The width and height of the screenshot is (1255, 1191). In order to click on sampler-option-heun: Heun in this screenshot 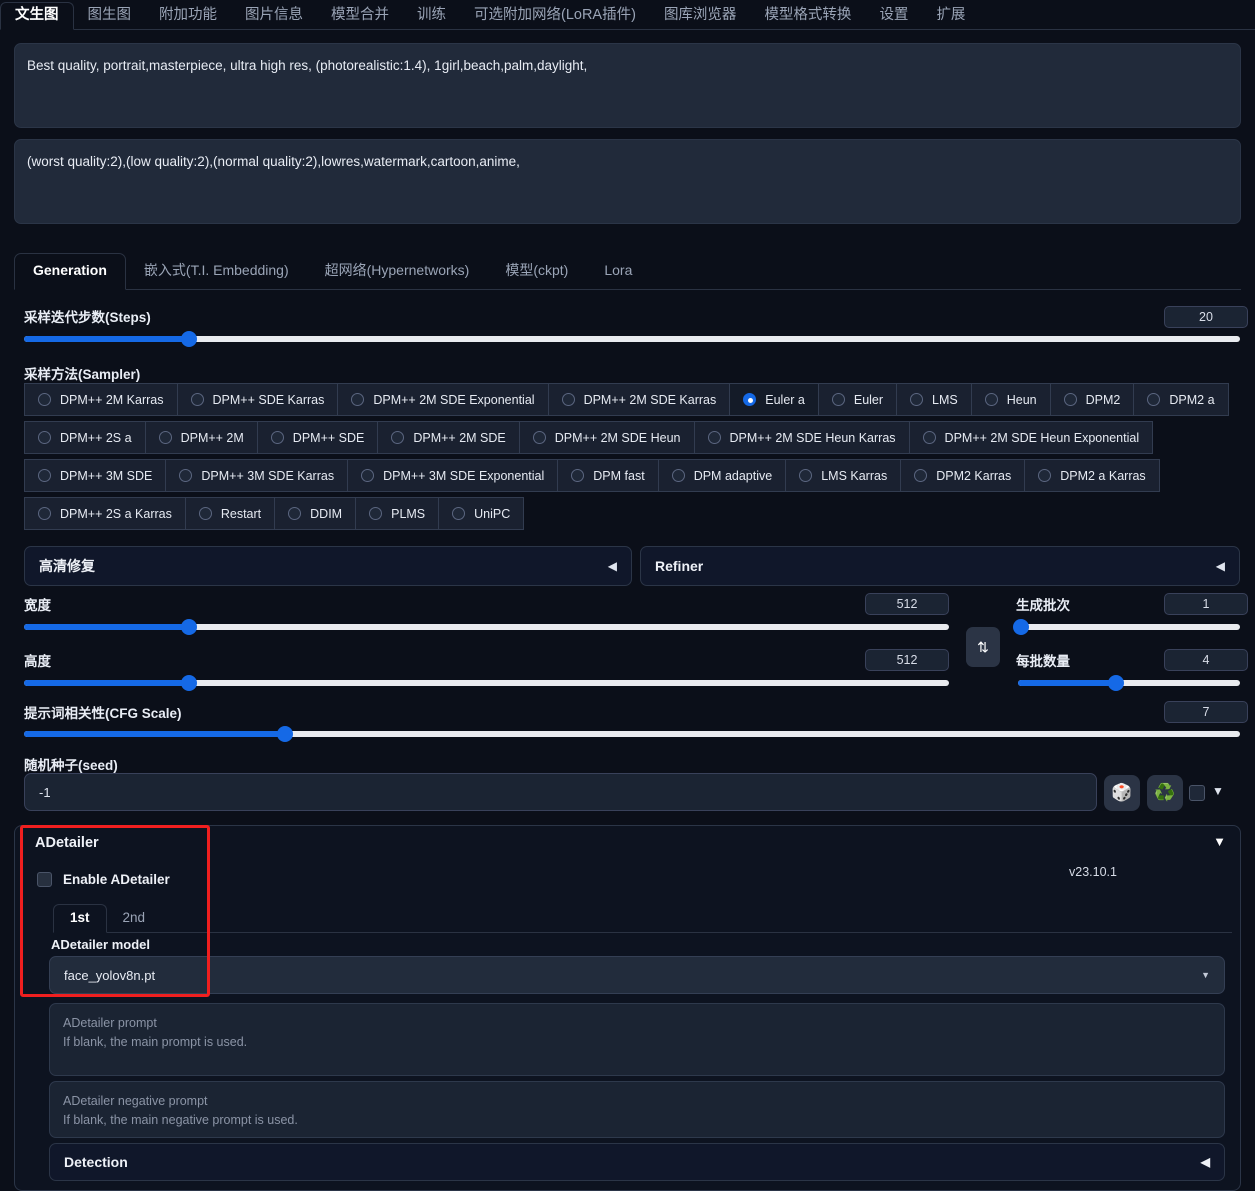, I will do `click(1010, 399)`.